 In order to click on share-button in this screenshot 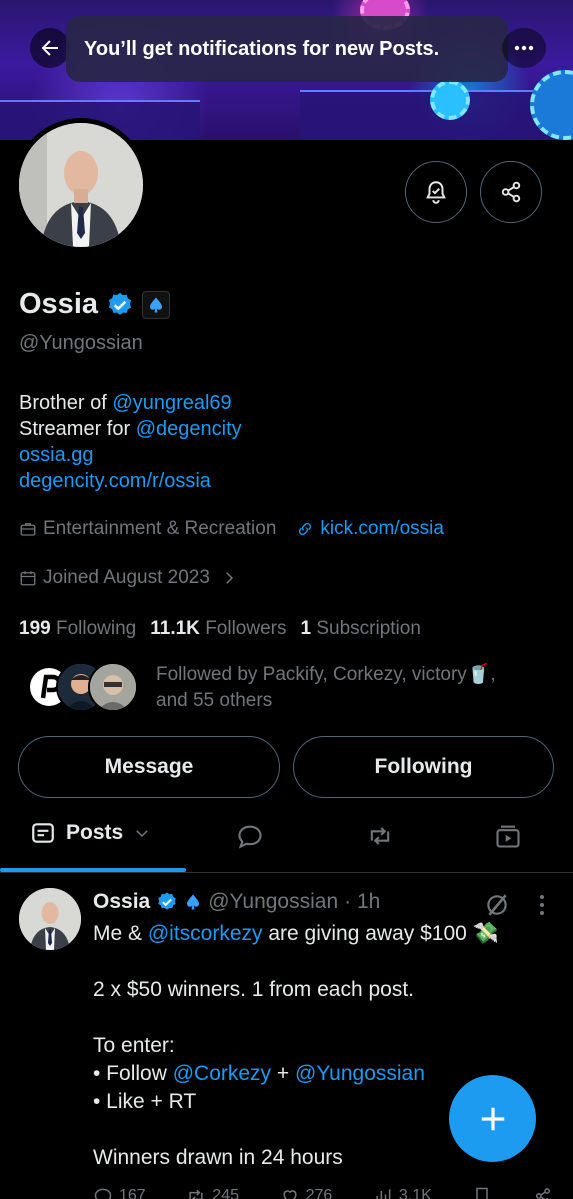, I will do `click(511, 192)`.